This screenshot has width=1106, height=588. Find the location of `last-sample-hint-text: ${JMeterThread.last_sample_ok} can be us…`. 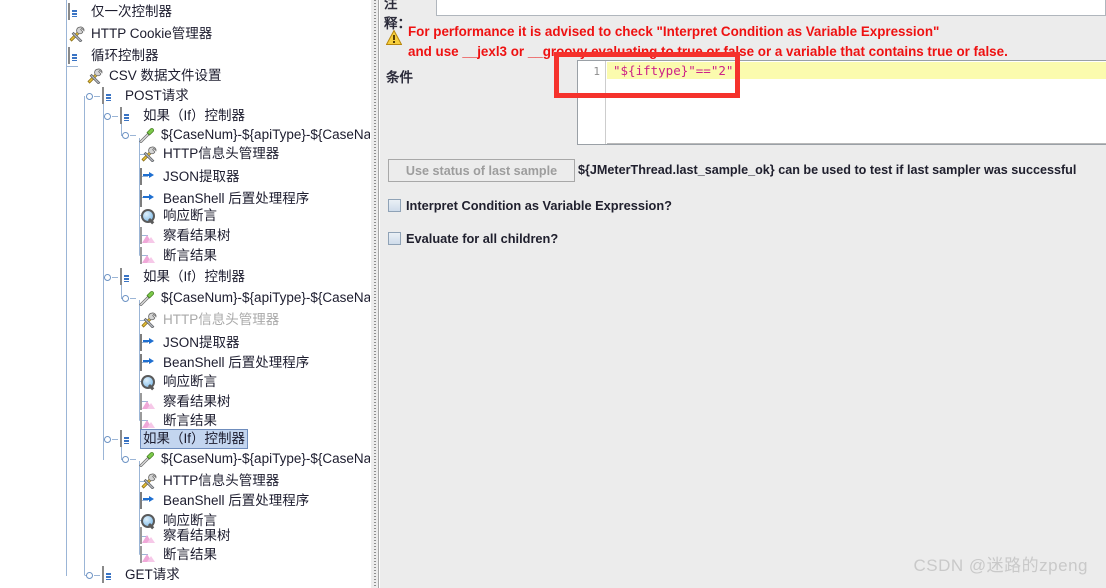

last-sample-hint-text: ${JMeterThread.last_sample_ok} can be us… is located at coordinates (827, 170).